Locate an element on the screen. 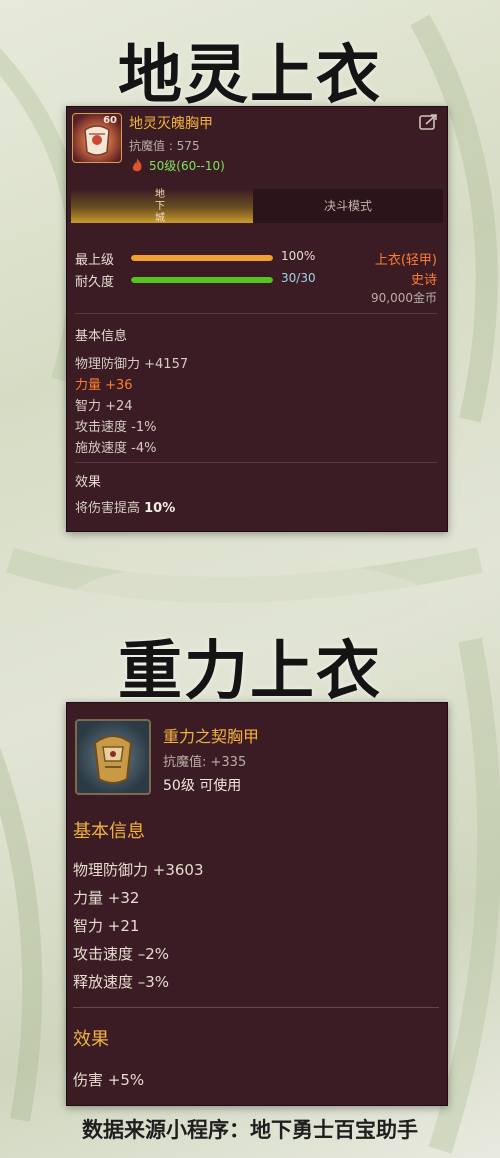  durability-bar-fill is located at coordinates (202, 280).